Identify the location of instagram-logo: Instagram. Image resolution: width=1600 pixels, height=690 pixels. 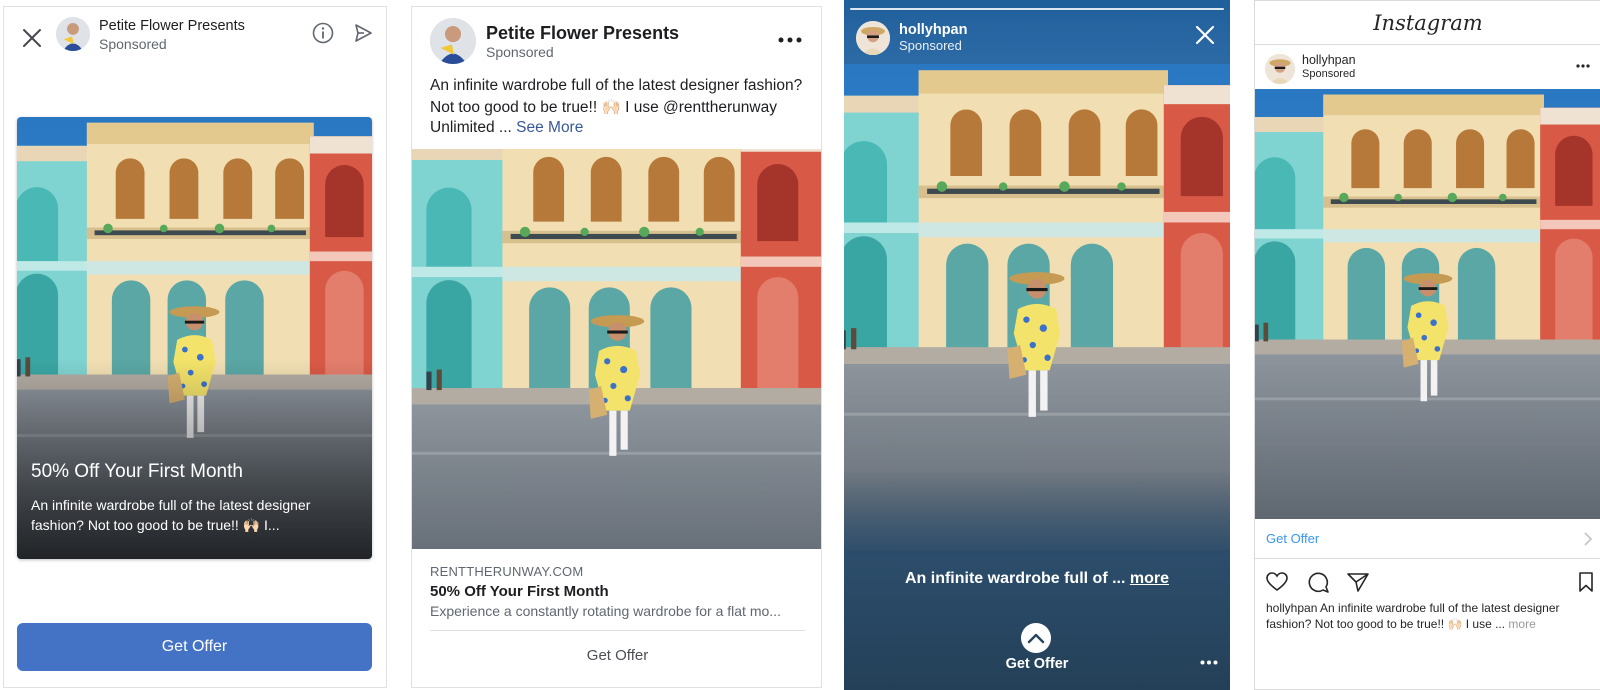
(1428, 23).